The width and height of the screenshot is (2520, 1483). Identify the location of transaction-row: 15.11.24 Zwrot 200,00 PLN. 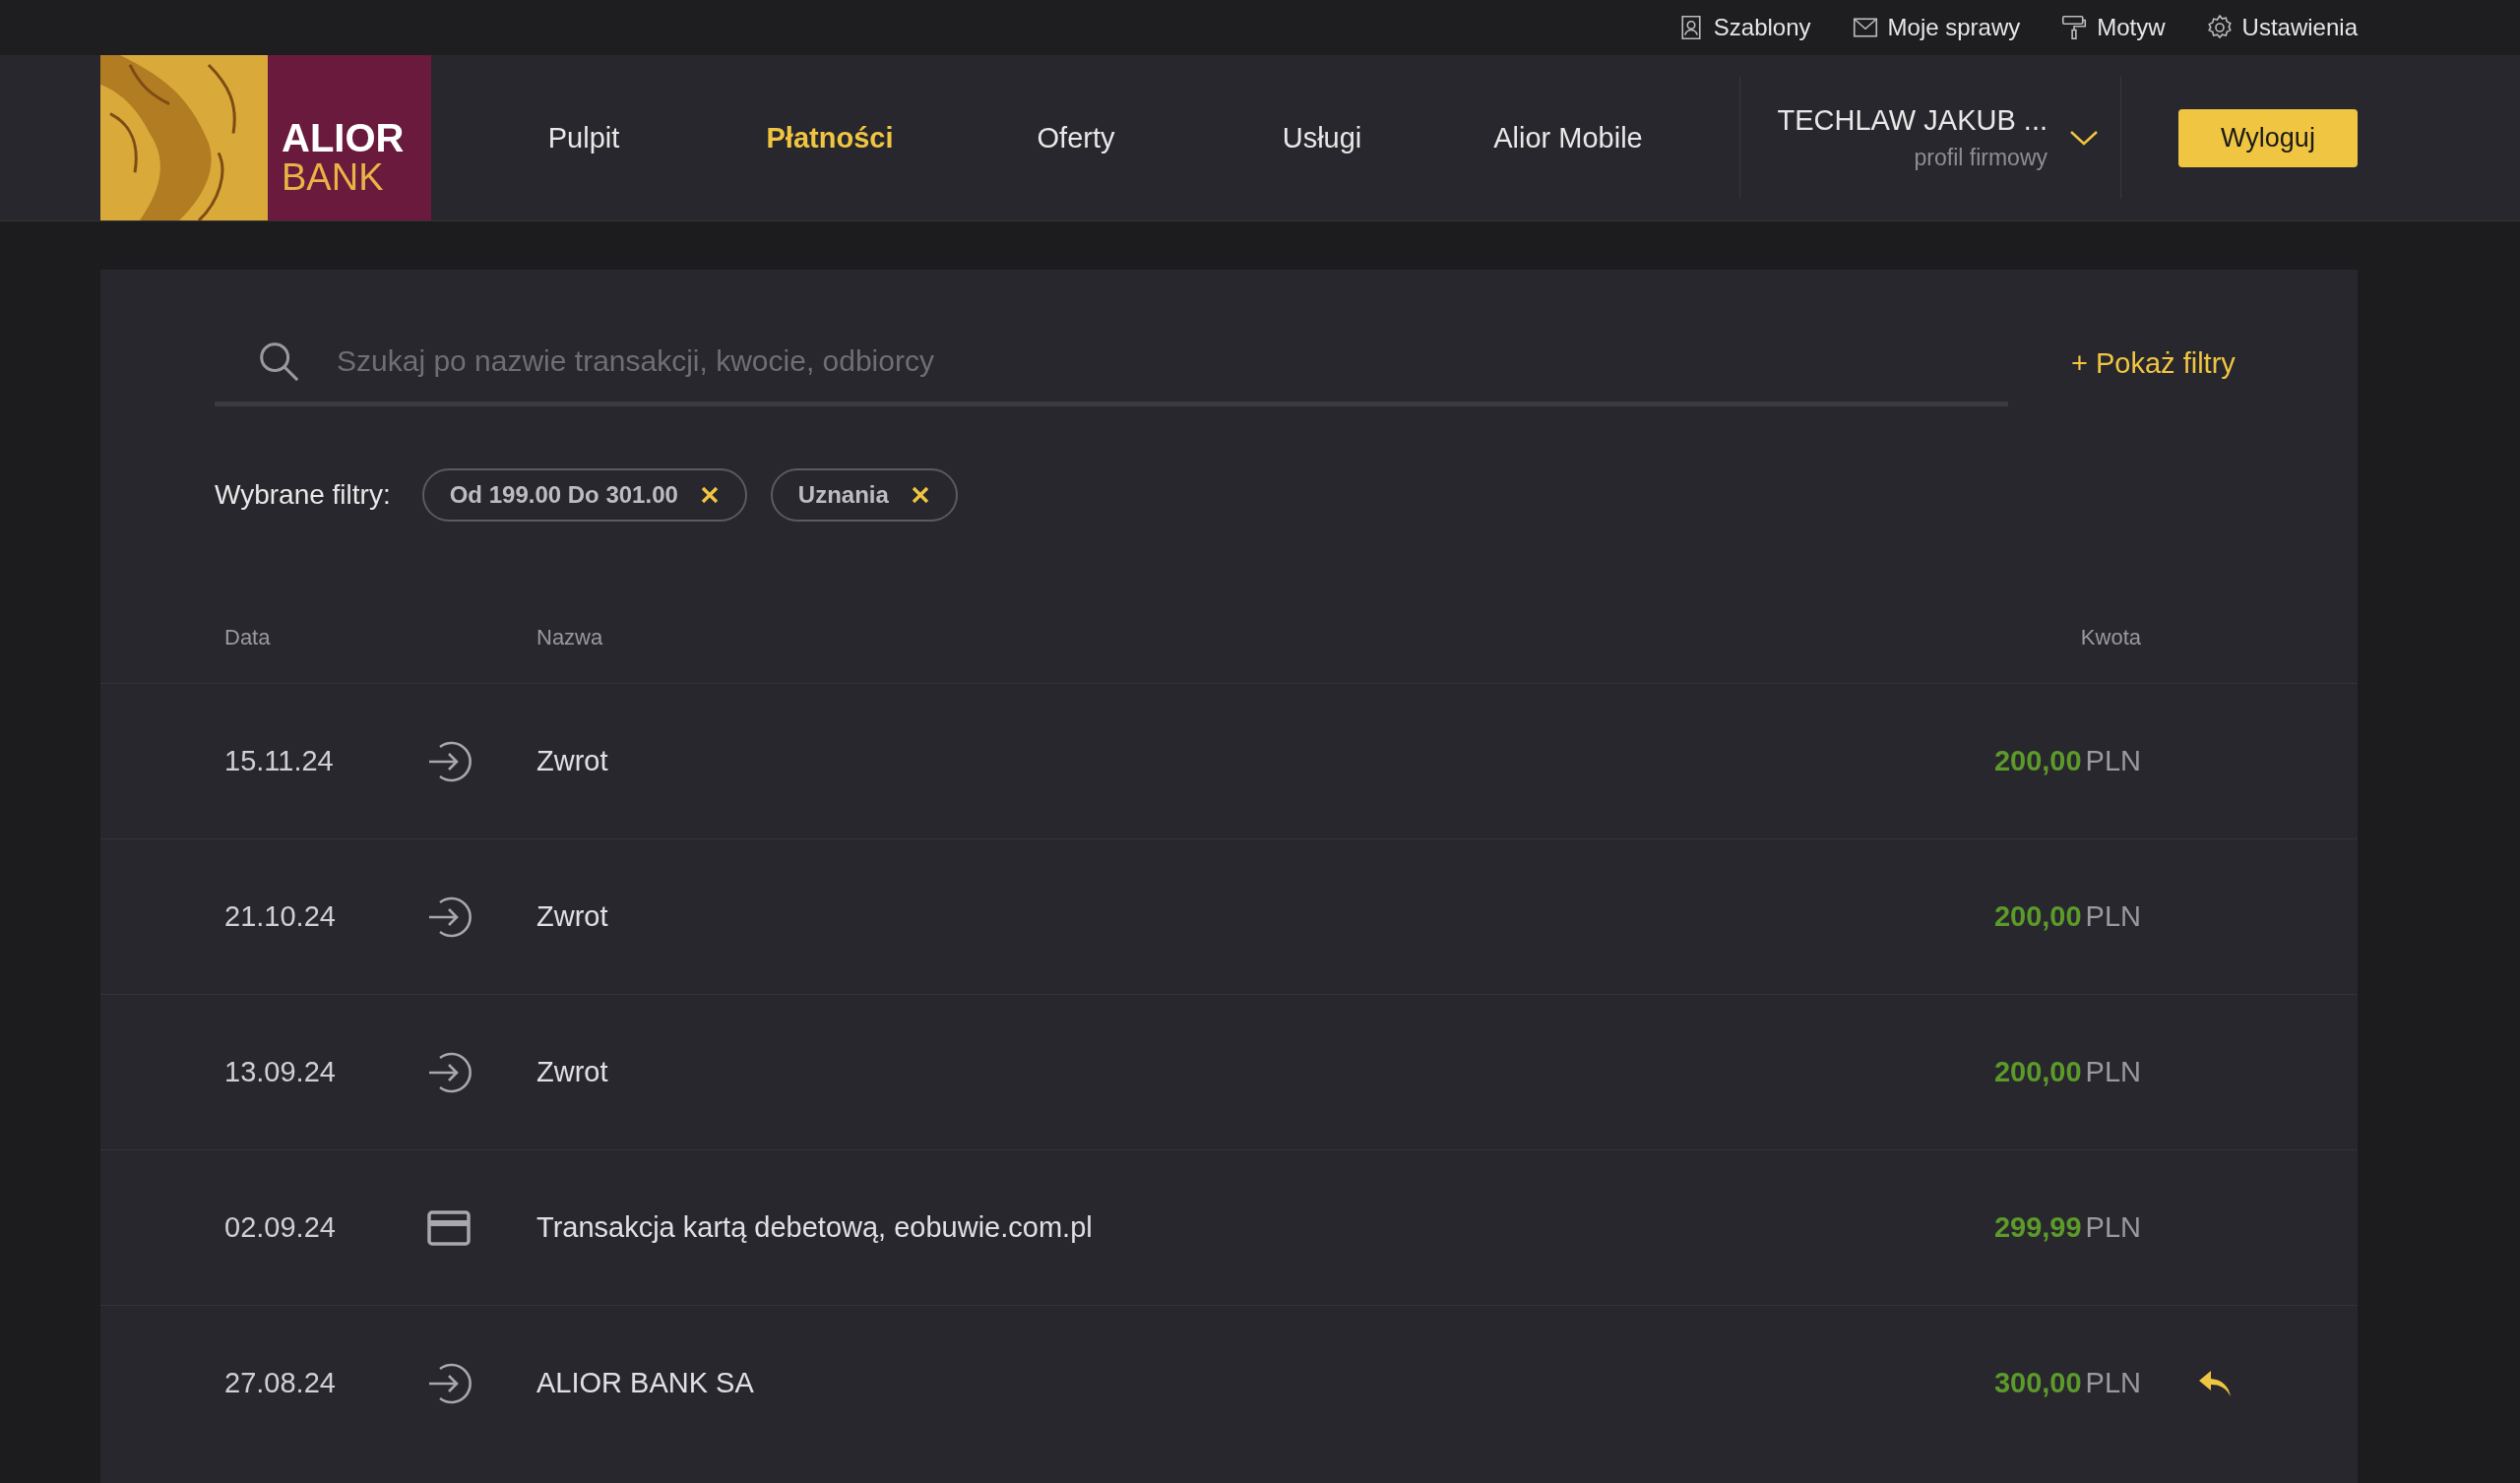
(1229, 760).